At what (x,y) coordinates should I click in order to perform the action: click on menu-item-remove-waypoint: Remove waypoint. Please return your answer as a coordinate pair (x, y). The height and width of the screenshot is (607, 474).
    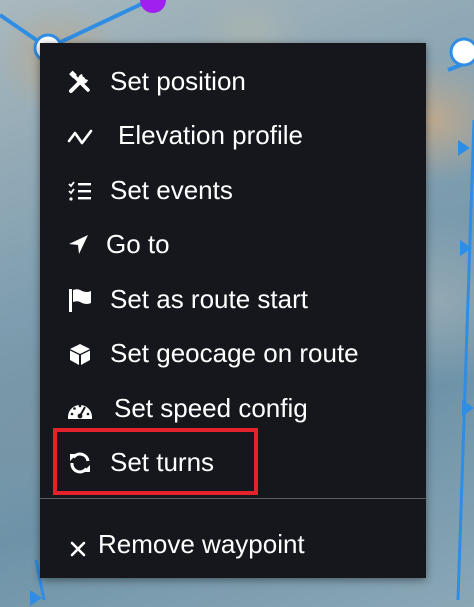
    Looking at the image, I should click on (233, 544).